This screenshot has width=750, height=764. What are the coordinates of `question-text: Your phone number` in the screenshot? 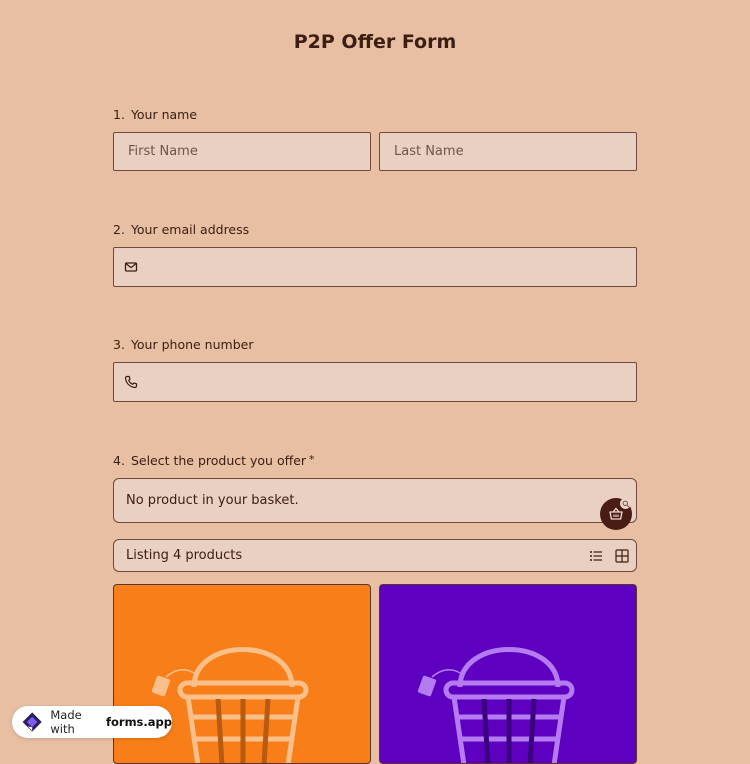 It's located at (192, 344).